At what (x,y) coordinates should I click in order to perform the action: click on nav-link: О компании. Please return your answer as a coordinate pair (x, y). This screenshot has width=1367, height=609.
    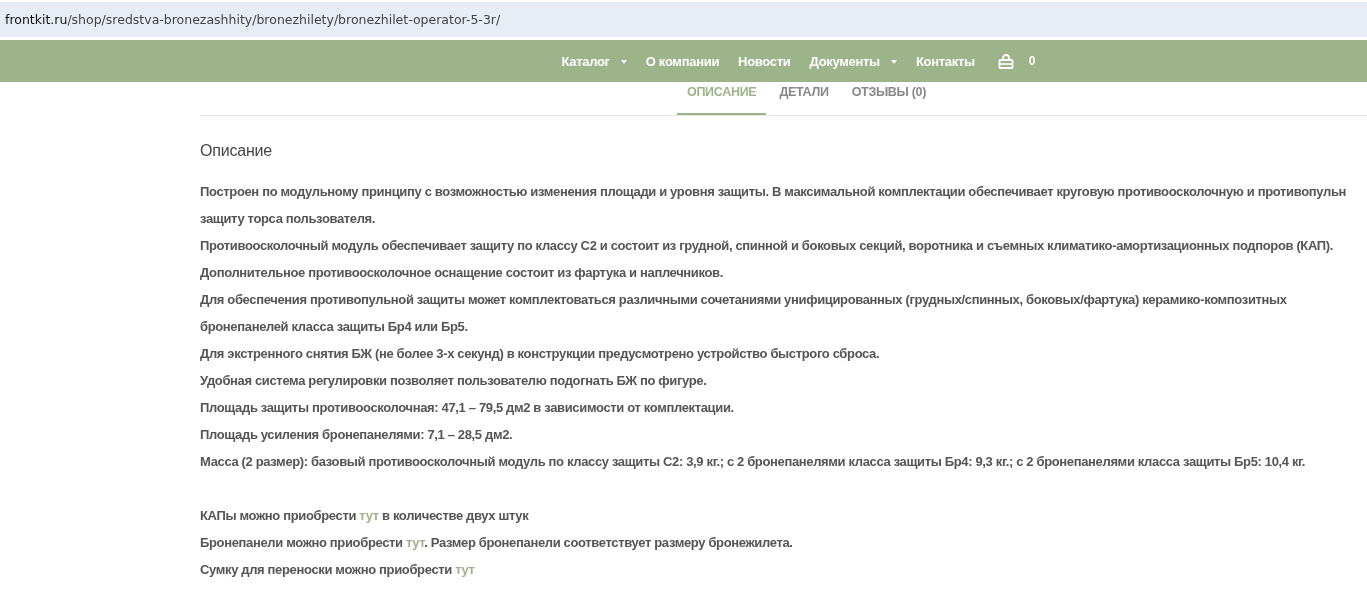
    Looking at the image, I should click on (682, 61).